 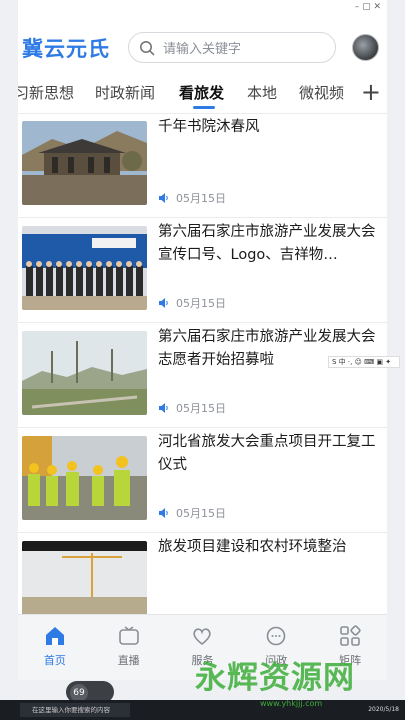 I want to click on nav-live: 直播, so click(x=129, y=647).